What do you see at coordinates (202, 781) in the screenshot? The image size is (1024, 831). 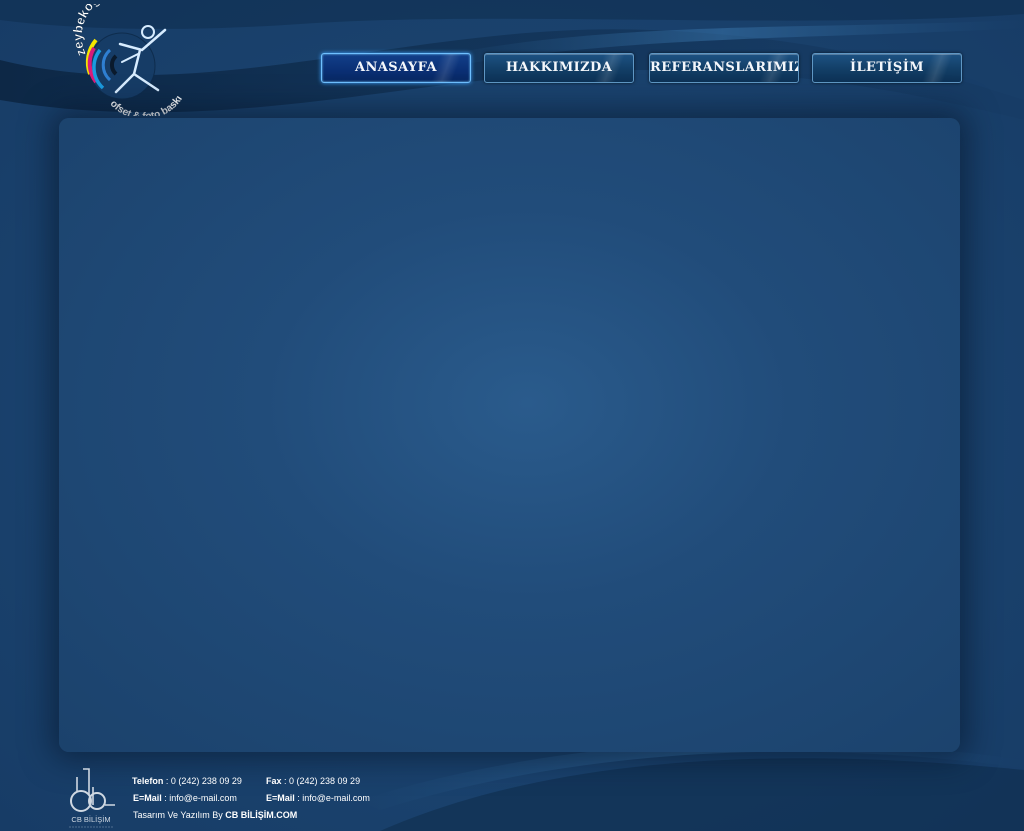 I see `phone-value: : 0 (242) 238 09 29` at bounding box center [202, 781].